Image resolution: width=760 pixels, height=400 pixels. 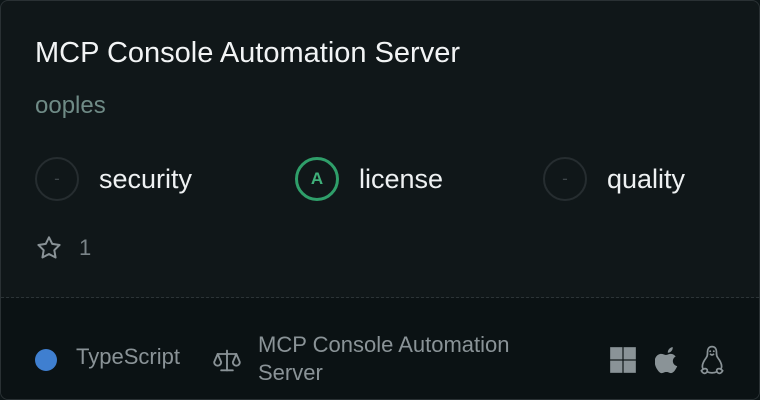 I want to click on security-label: security, so click(x=146, y=178).